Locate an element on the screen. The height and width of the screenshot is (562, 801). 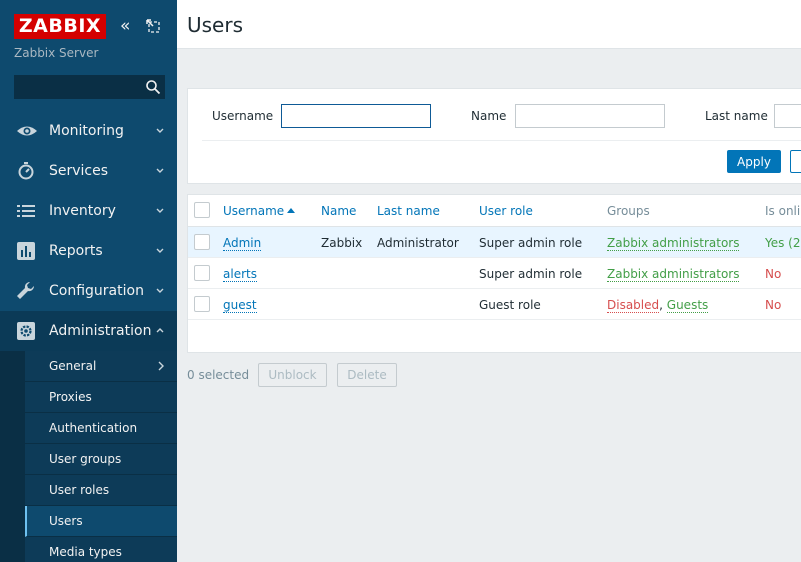
column-header-groups: Groups is located at coordinates (628, 211).